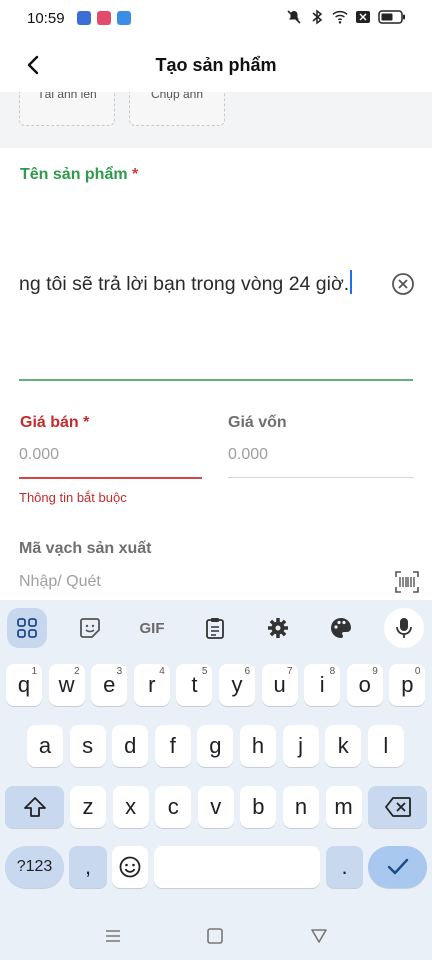  I want to click on gif-label: GIF, so click(152, 628).